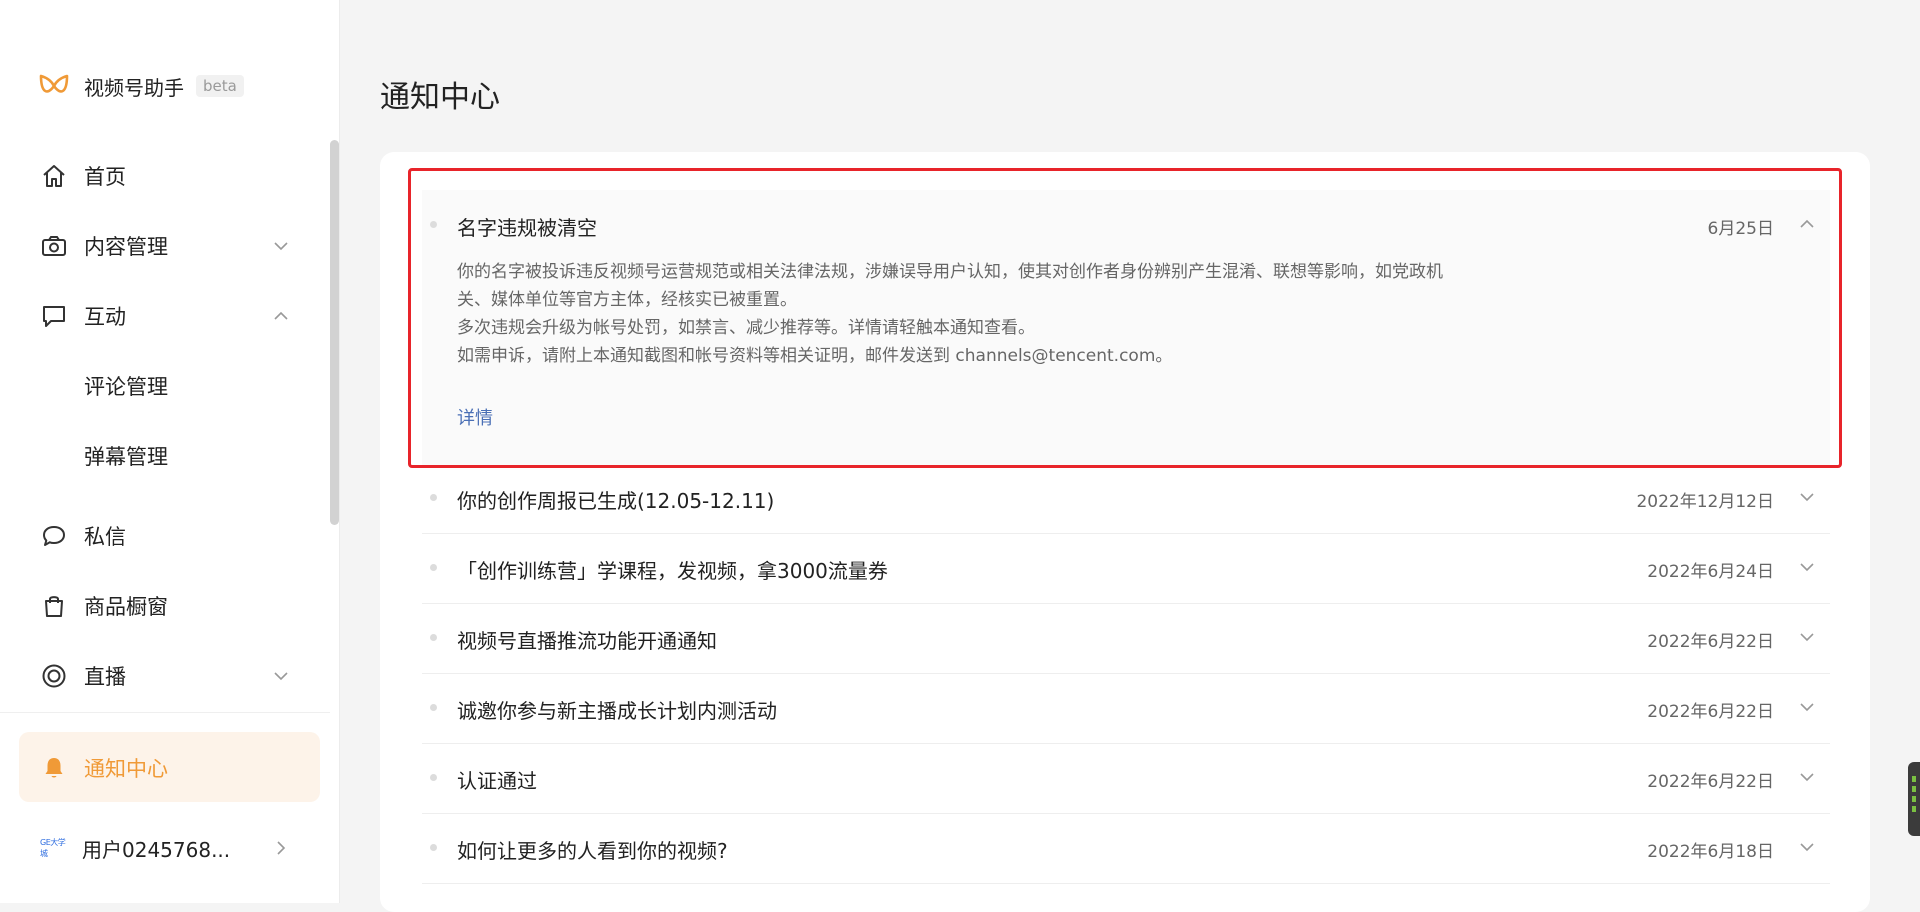  I want to click on sidebar-item-label: 内容管理, so click(126, 247).